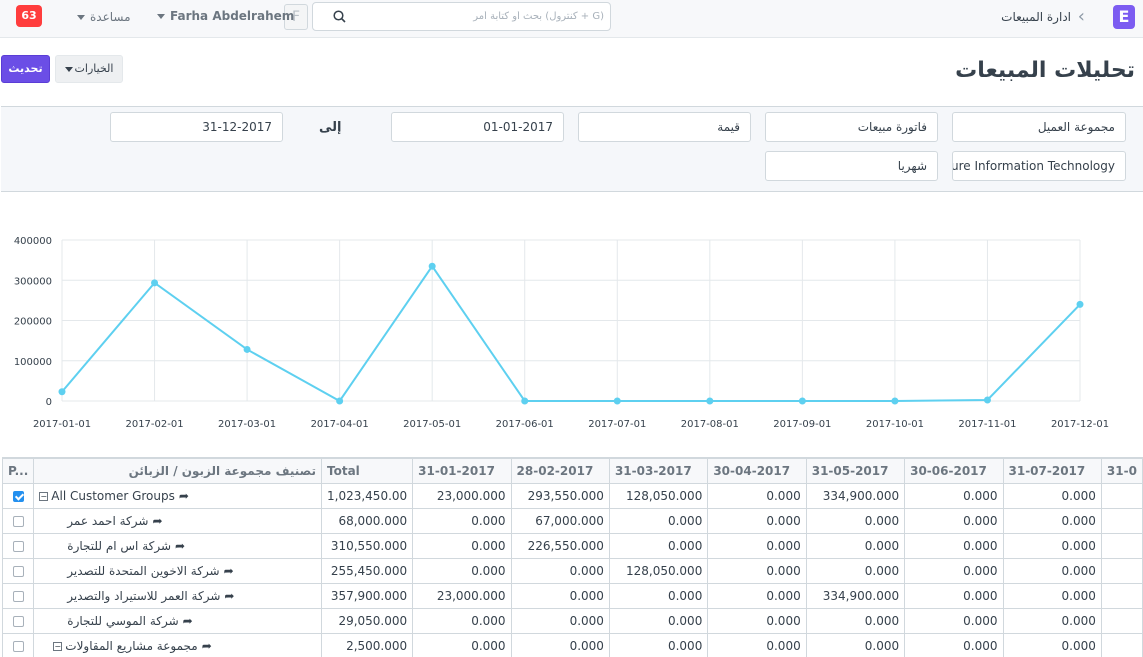 Image resolution: width=1143 pixels, height=657 pixels. Describe the element at coordinates (658, 471) in the screenshot. I see `column-header: 31-03-2017` at that location.